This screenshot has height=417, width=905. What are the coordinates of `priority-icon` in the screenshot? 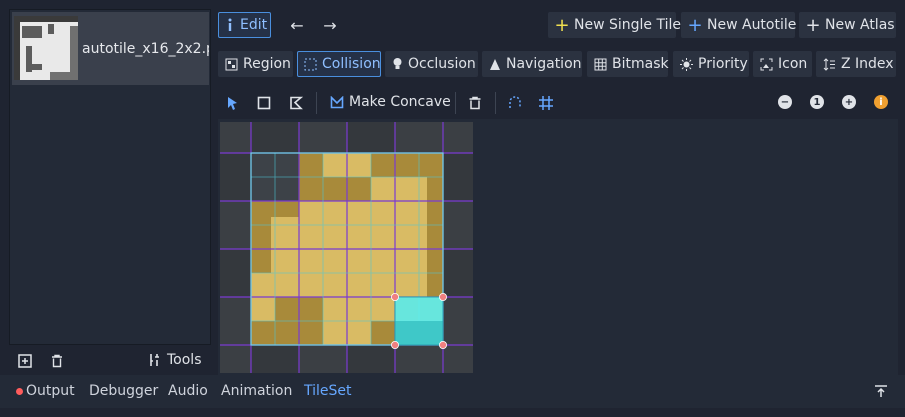 It's located at (686, 64).